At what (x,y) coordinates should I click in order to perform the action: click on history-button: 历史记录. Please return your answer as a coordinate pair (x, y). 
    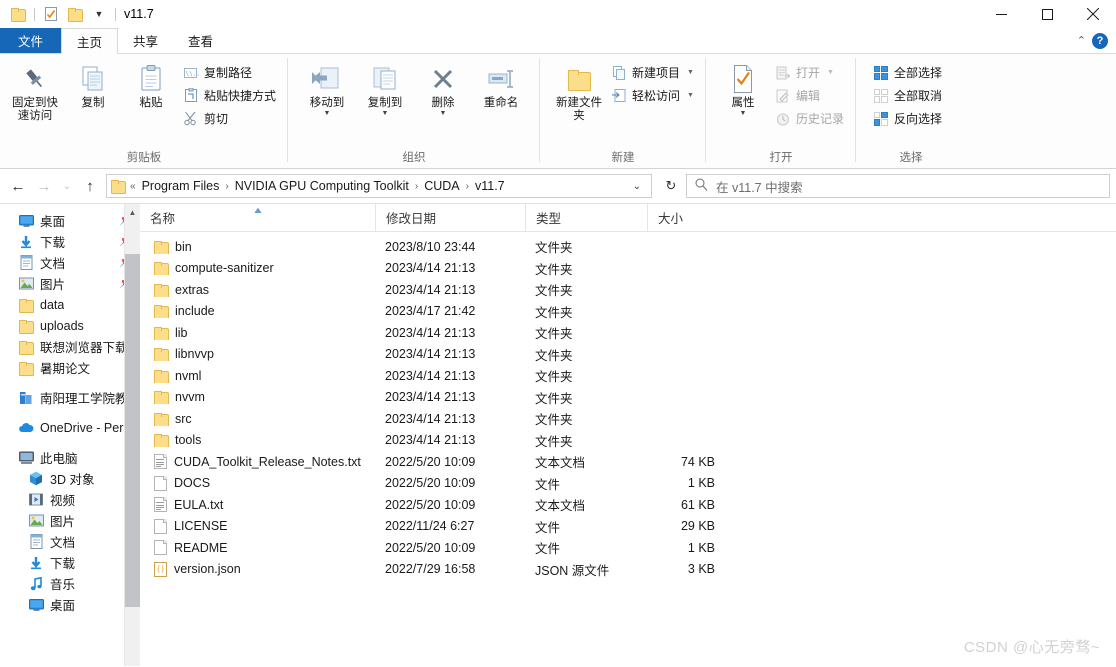
    Looking at the image, I should click on (811, 118).